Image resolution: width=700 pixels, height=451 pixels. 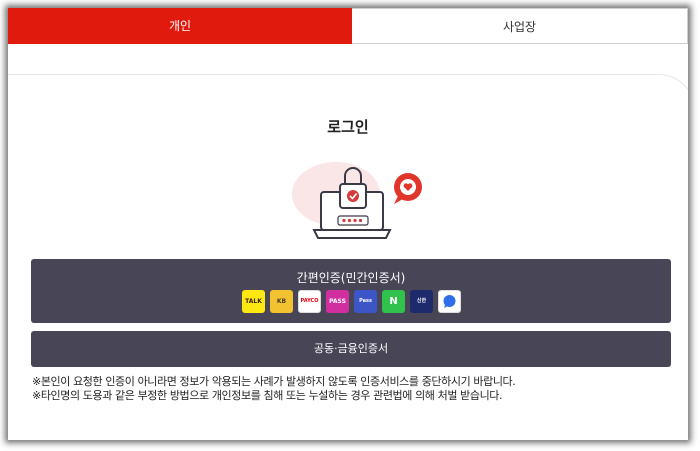 What do you see at coordinates (520, 26) in the screenshot?
I see `tab-business: 사업장` at bounding box center [520, 26].